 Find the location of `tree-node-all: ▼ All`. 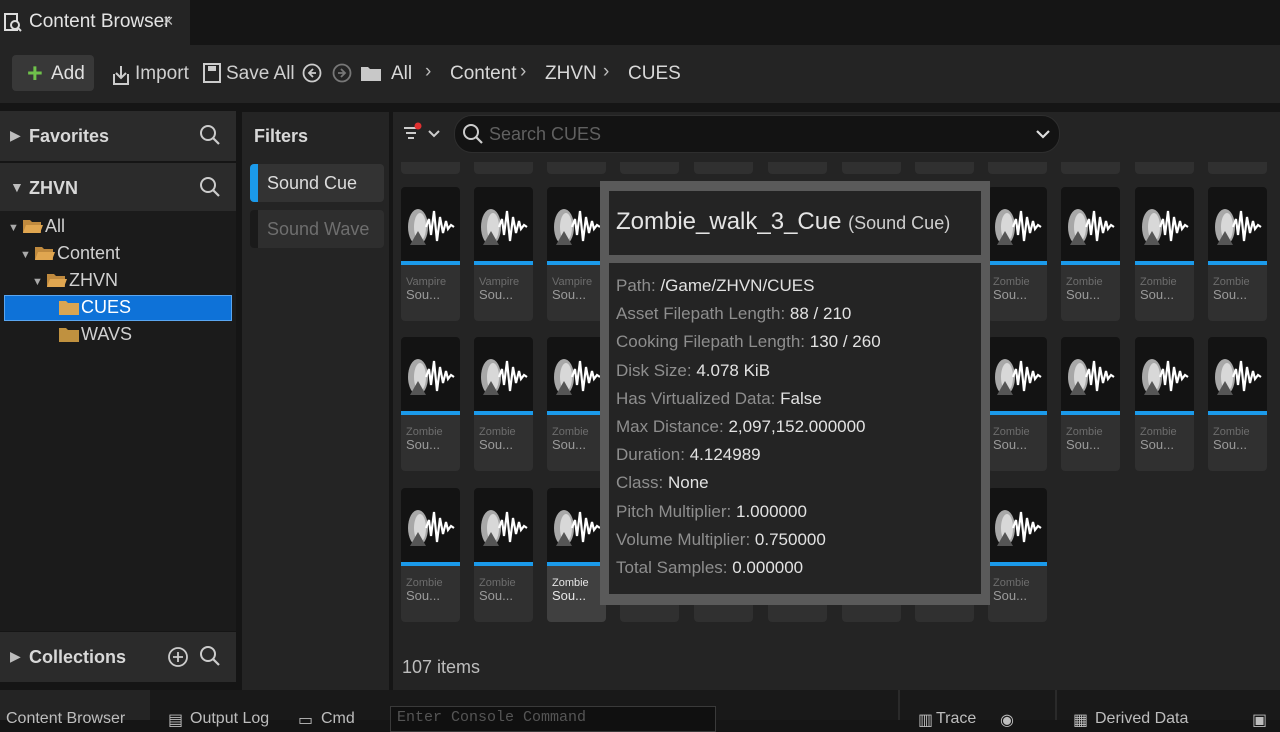

tree-node-all: ▼ All is located at coordinates (118, 228).